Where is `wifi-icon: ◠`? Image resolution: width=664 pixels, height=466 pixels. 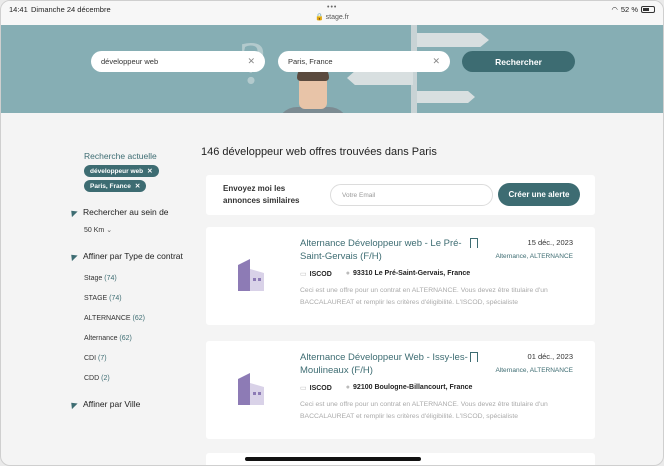 wifi-icon: ◠ is located at coordinates (614, 9).